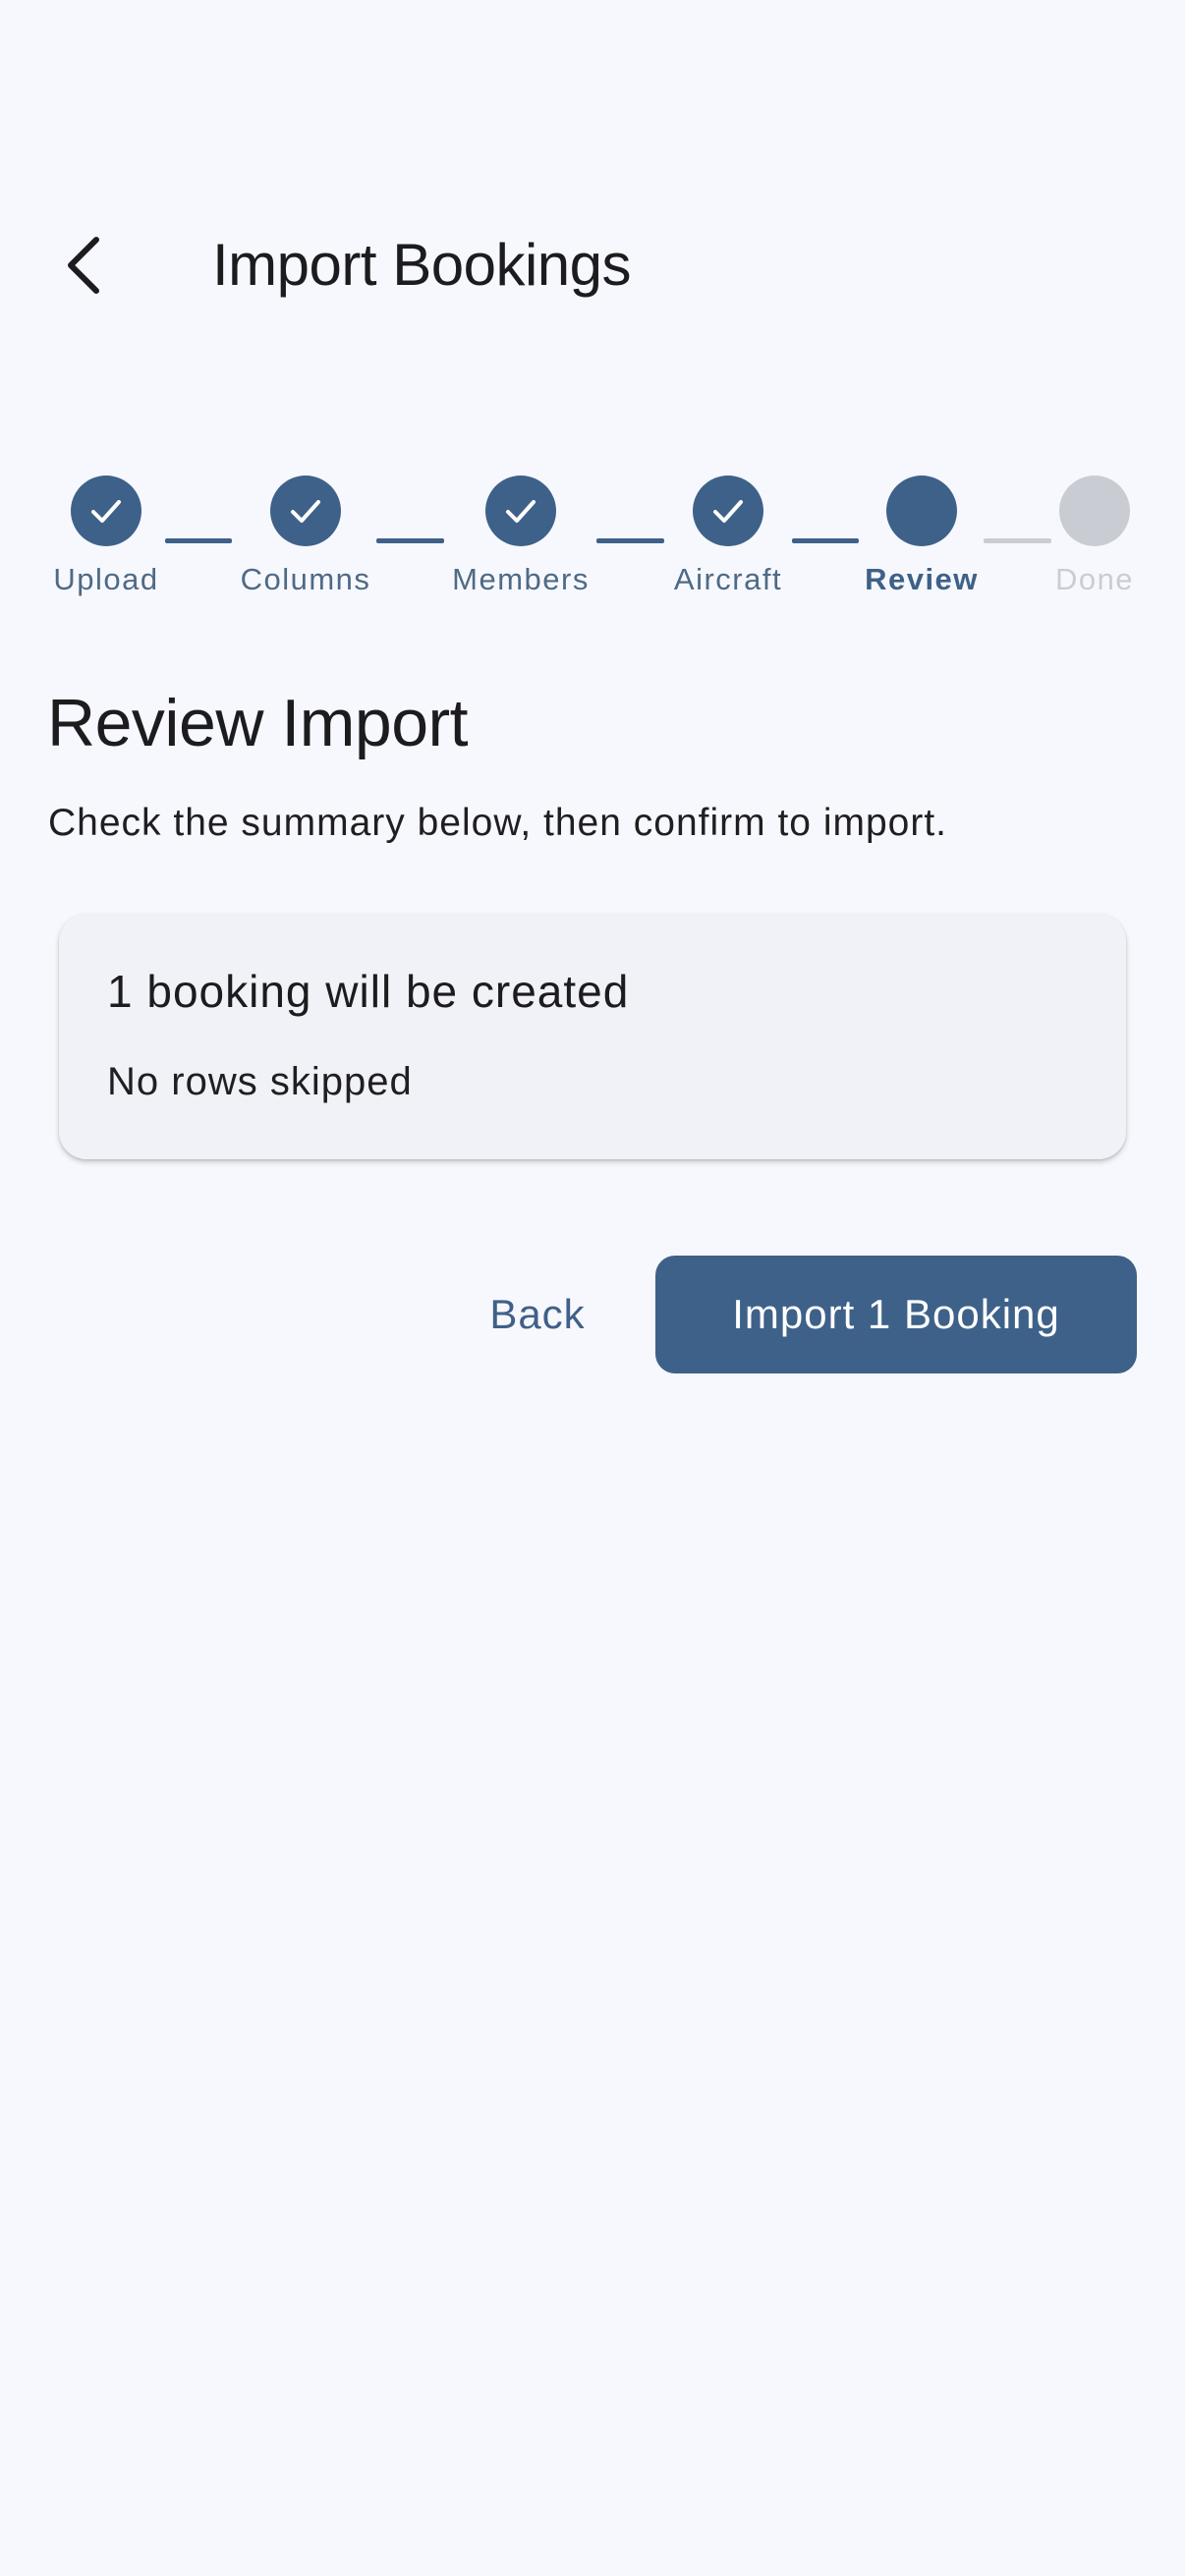  What do you see at coordinates (258, 723) in the screenshot?
I see `section-title: Review Import` at bounding box center [258, 723].